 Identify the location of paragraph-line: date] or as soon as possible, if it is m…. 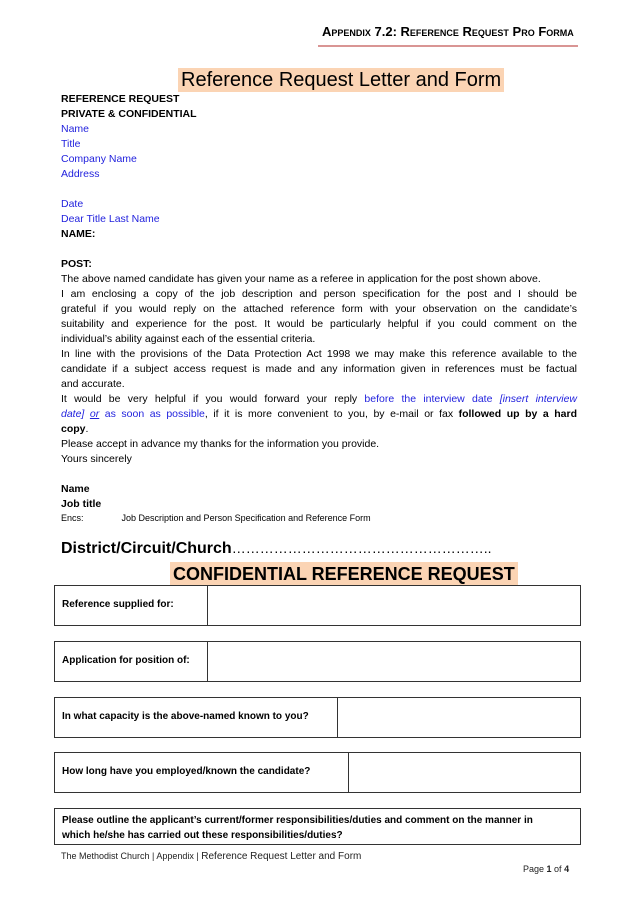
(319, 414).